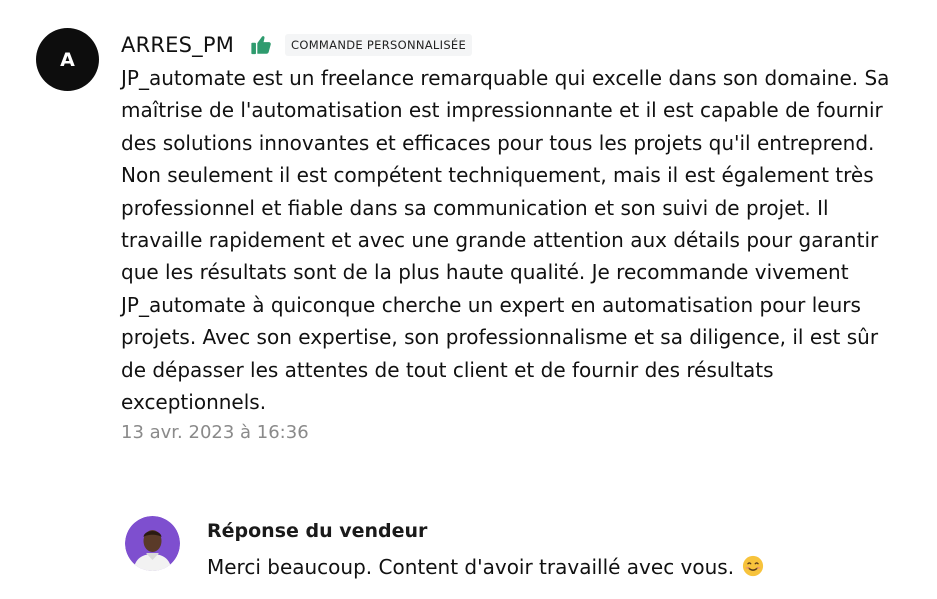 The height and width of the screenshot is (599, 937). What do you see at coordinates (215, 433) in the screenshot?
I see `review-timestamp: 13 avr. 2023 à 16:36` at bounding box center [215, 433].